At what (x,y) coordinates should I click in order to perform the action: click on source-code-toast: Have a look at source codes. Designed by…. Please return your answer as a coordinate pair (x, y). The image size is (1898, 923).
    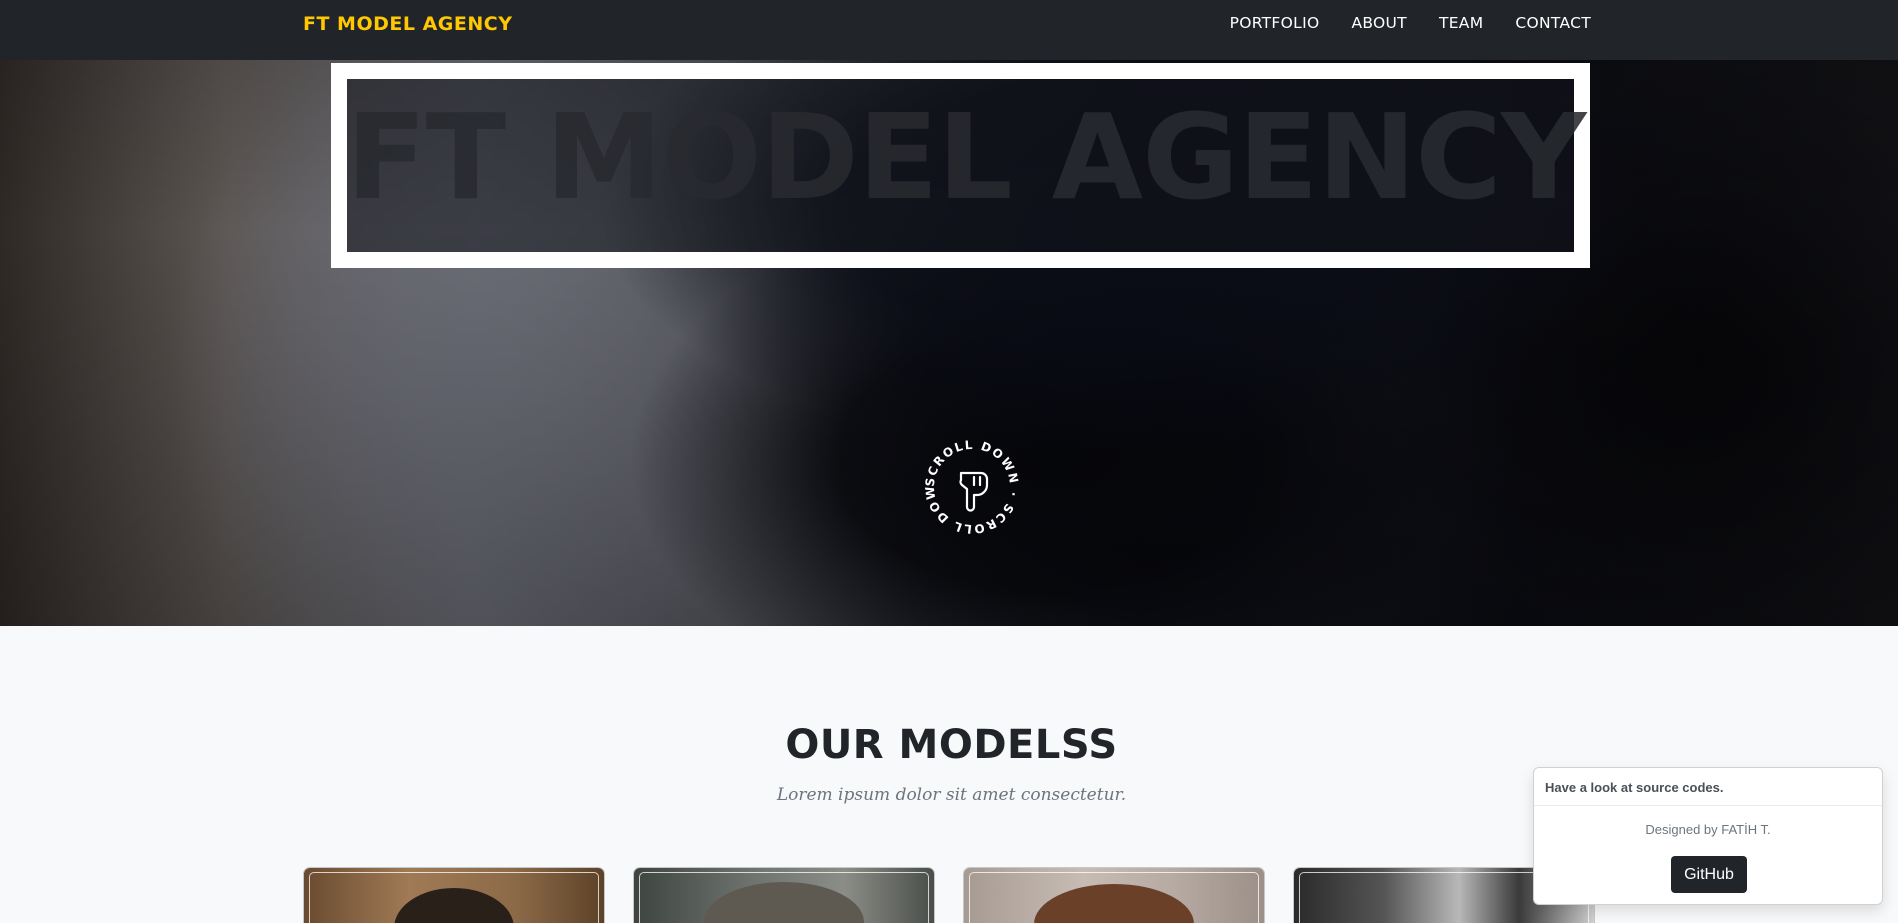
    Looking at the image, I should click on (1708, 836).